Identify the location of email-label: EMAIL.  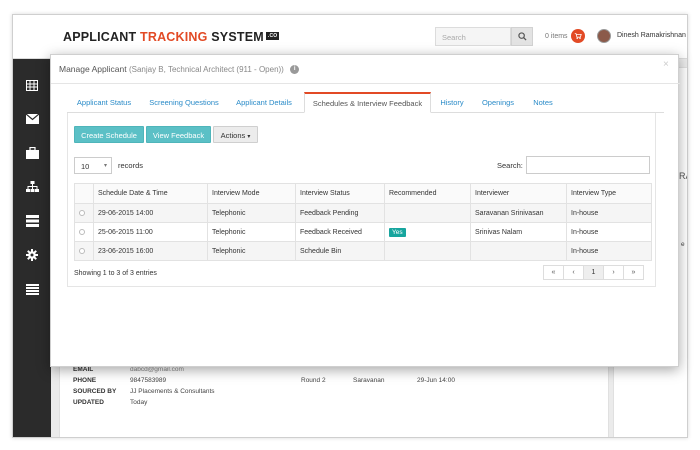
(83, 369).